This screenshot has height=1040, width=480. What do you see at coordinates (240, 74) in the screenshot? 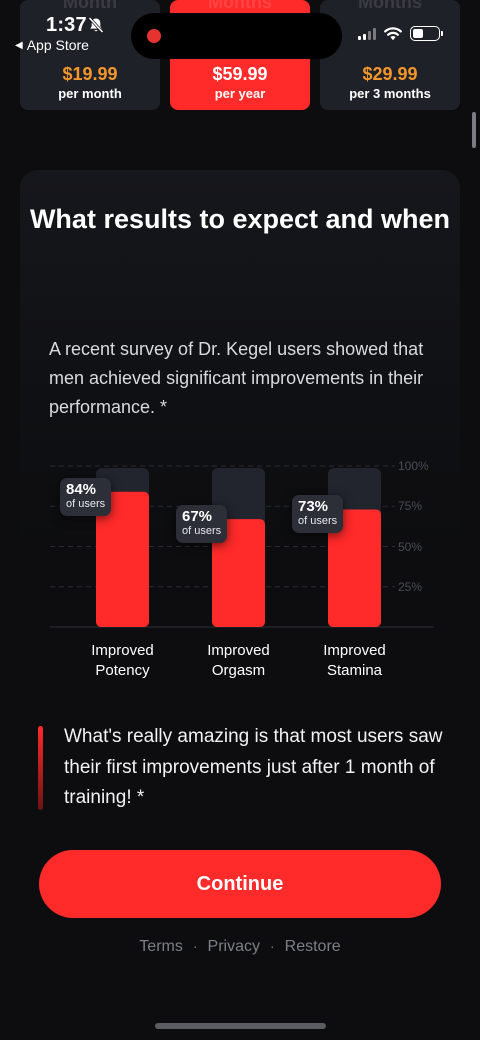
I see `plan-price: $59.99` at bounding box center [240, 74].